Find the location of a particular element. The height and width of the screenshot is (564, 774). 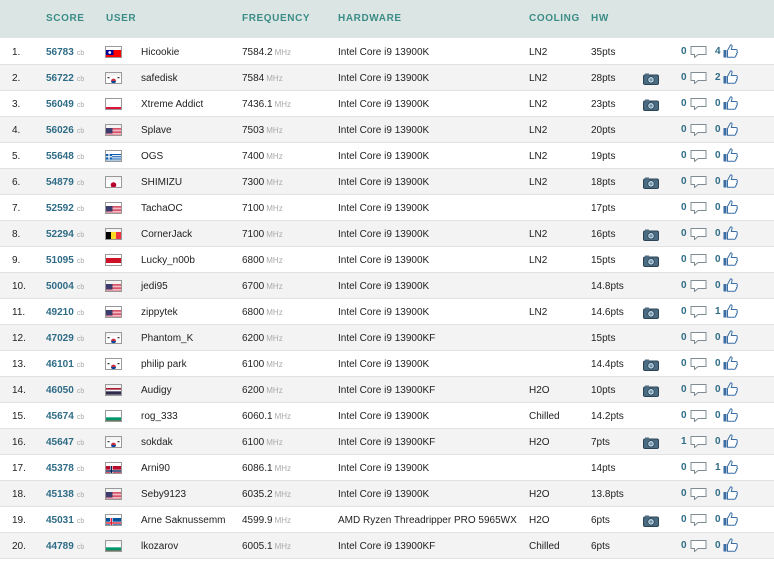

score-link: 56049 cb is located at coordinates (65, 105).